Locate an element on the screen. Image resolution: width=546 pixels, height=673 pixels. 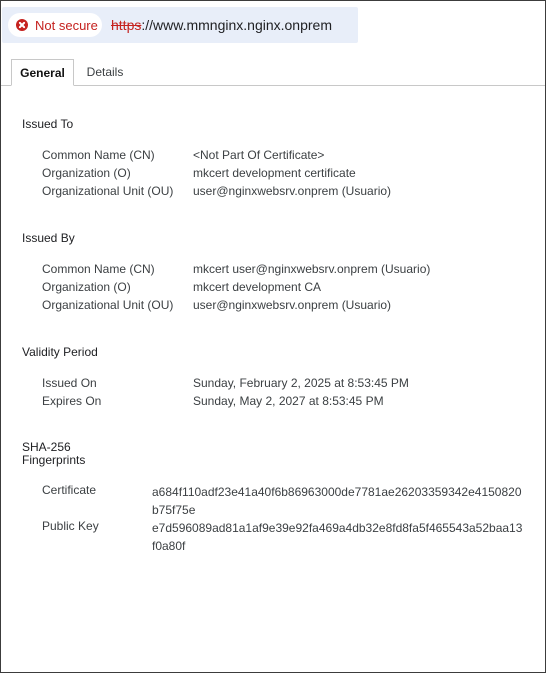
issued-by-heading: Issued By is located at coordinates (48, 238).